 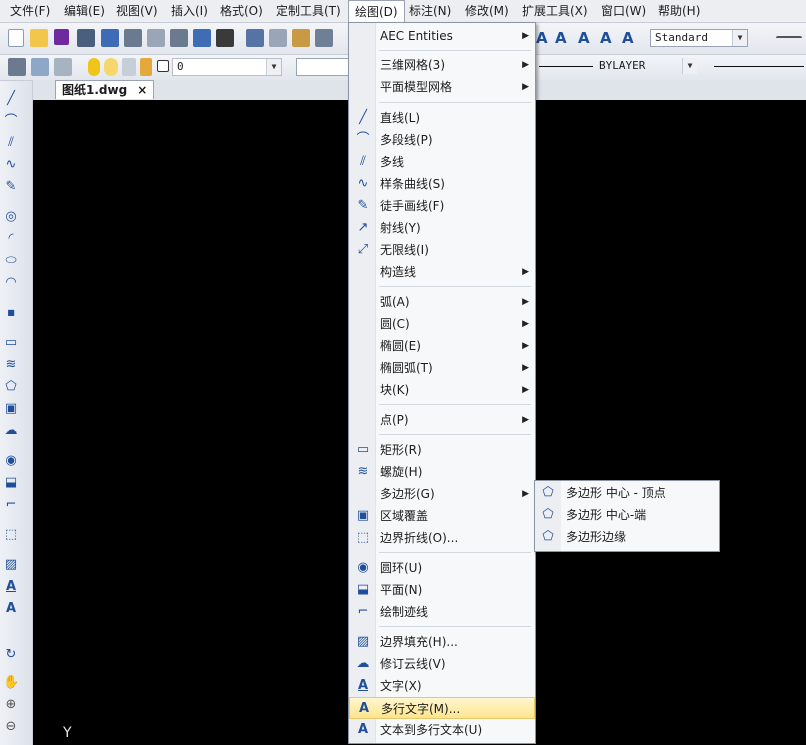 What do you see at coordinates (442, 686) in the screenshot?
I see `menu-item-text: A 文字(X)` at bounding box center [442, 686].